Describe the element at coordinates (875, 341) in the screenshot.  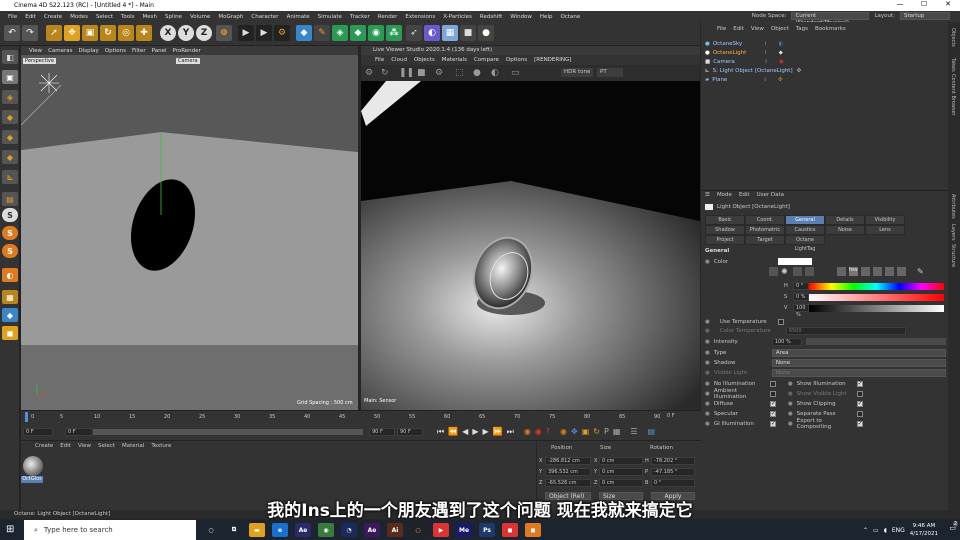
I see `intensity-slider` at that location.